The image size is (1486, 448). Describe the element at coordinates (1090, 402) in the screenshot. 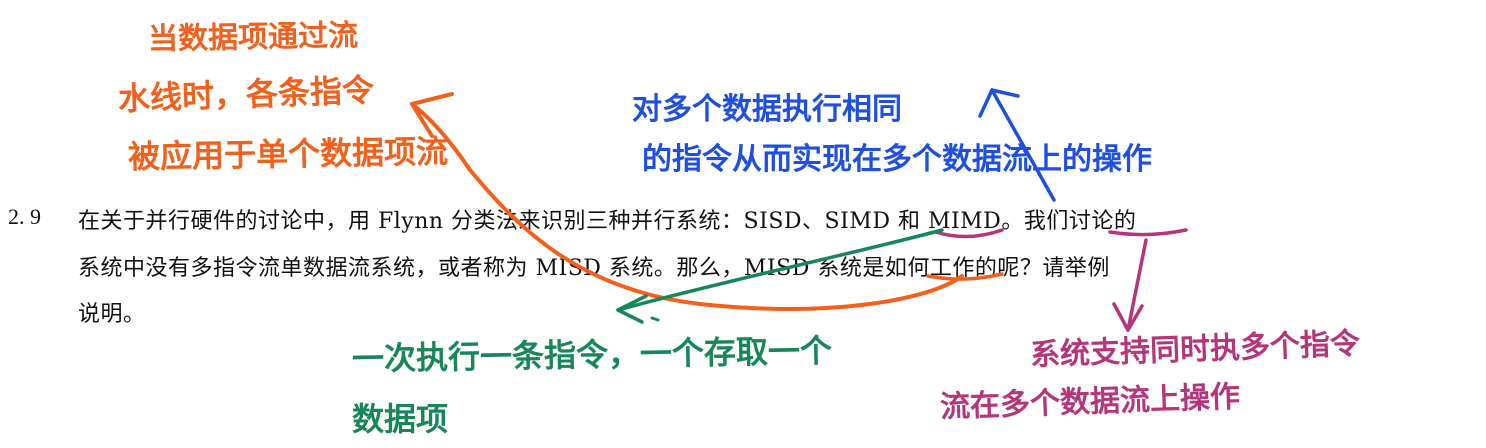

I see `purple-note-line-2: 流在多个数据流上操作` at that location.